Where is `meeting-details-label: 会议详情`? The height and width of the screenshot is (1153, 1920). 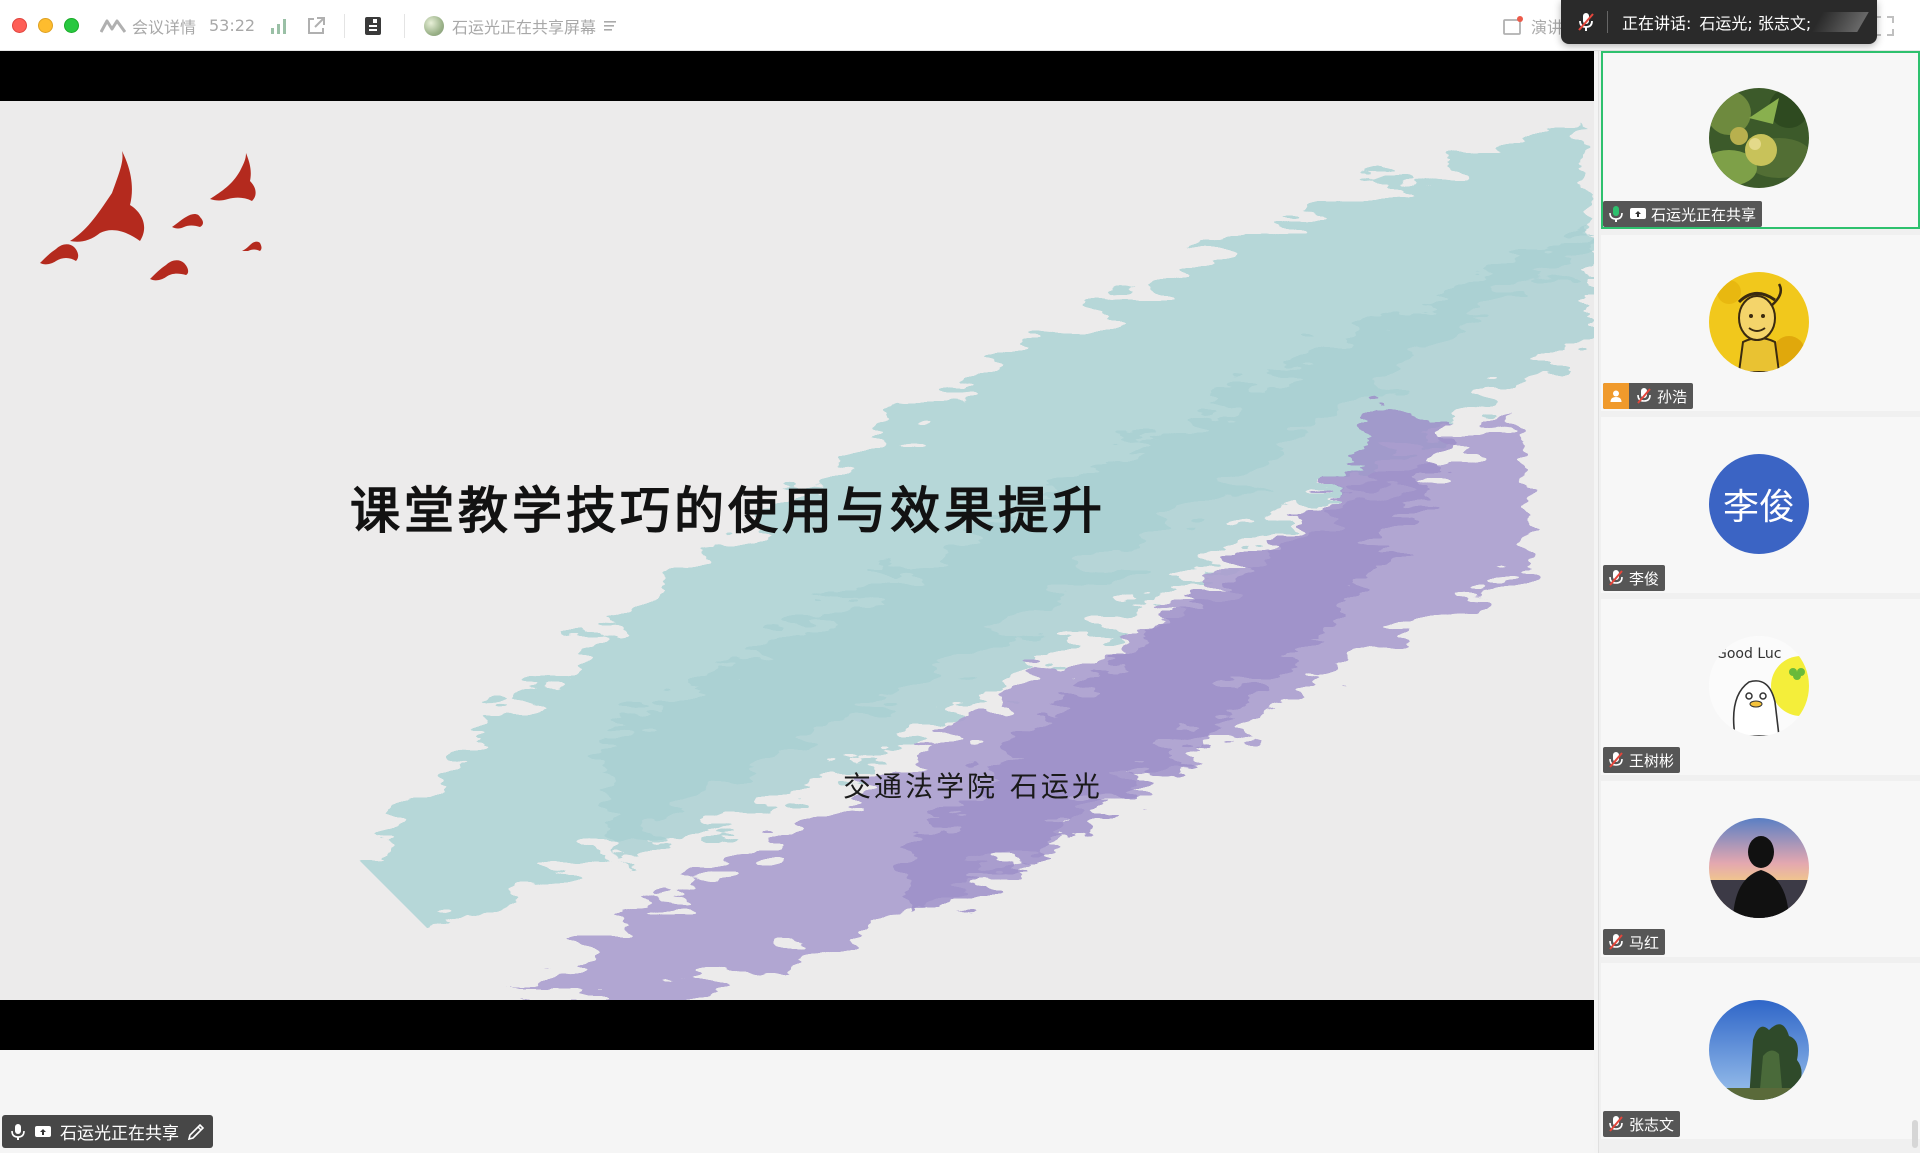
meeting-details-label: 会议详情 is located at coordinates (164, 27).